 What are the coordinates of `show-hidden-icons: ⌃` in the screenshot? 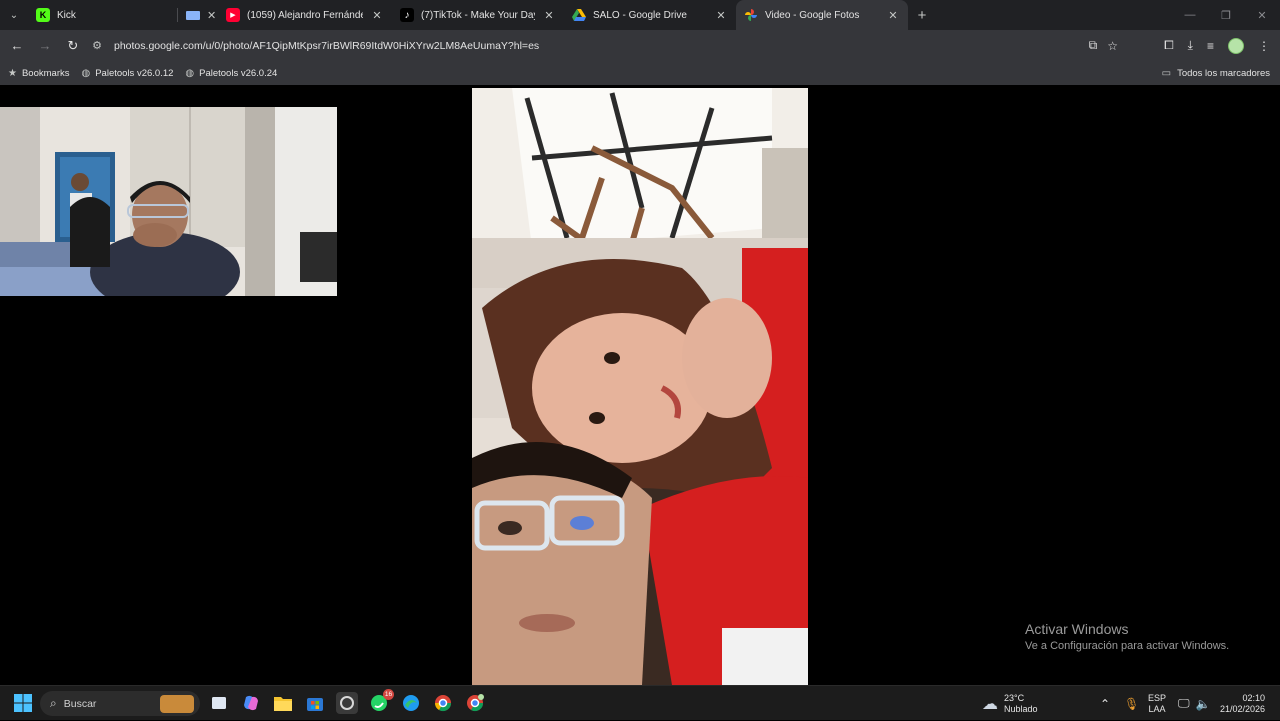 It's located at (1105, 703).